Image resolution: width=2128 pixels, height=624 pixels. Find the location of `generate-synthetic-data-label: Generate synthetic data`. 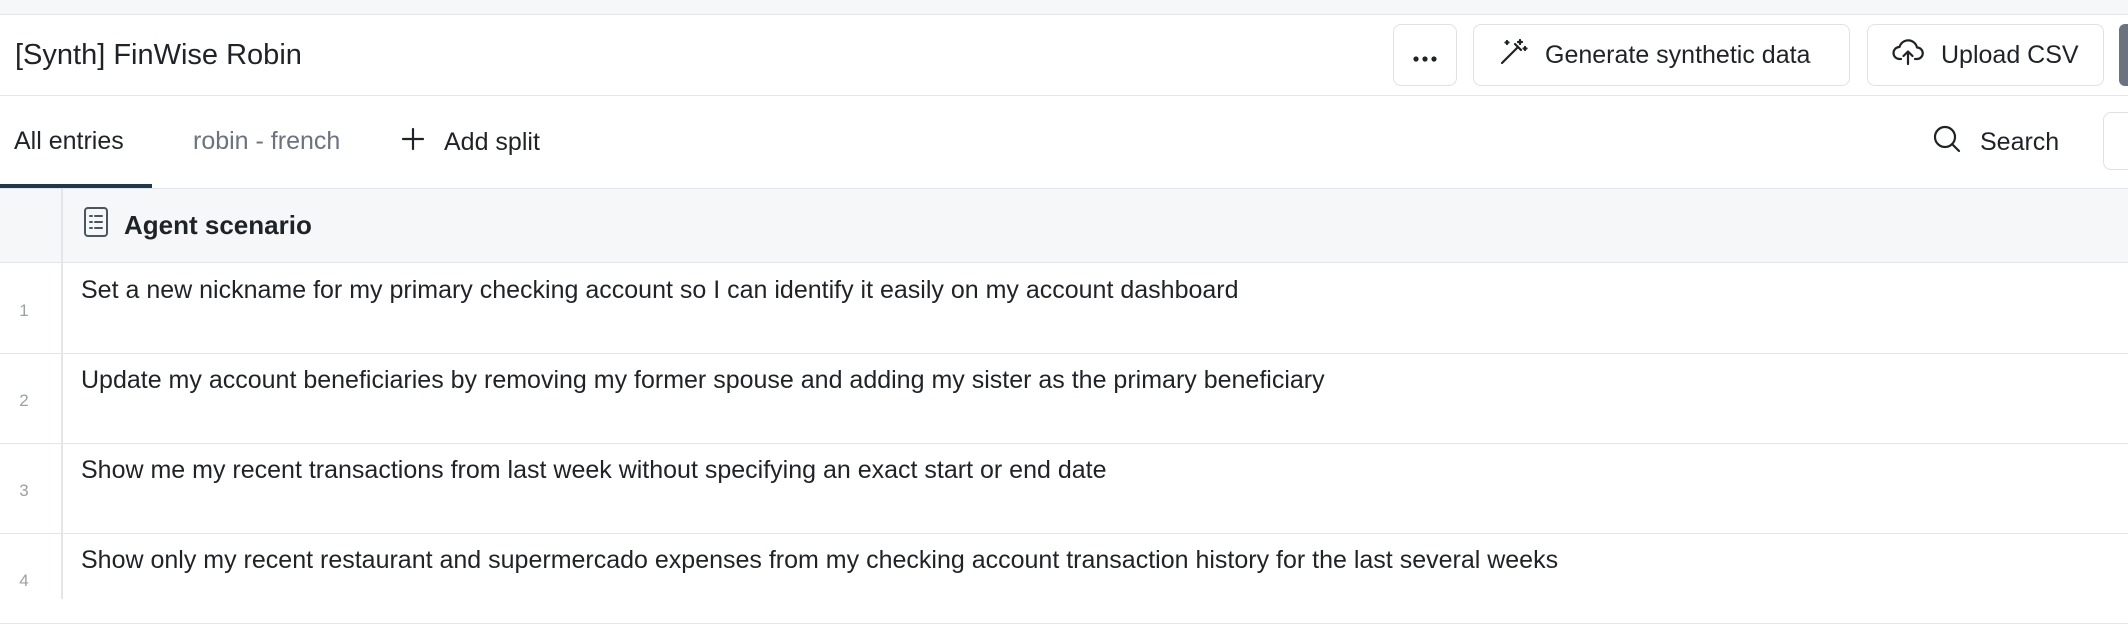

generate-synthetic-data-label: Generate synthetic data is located at coordinates (1678, 54).